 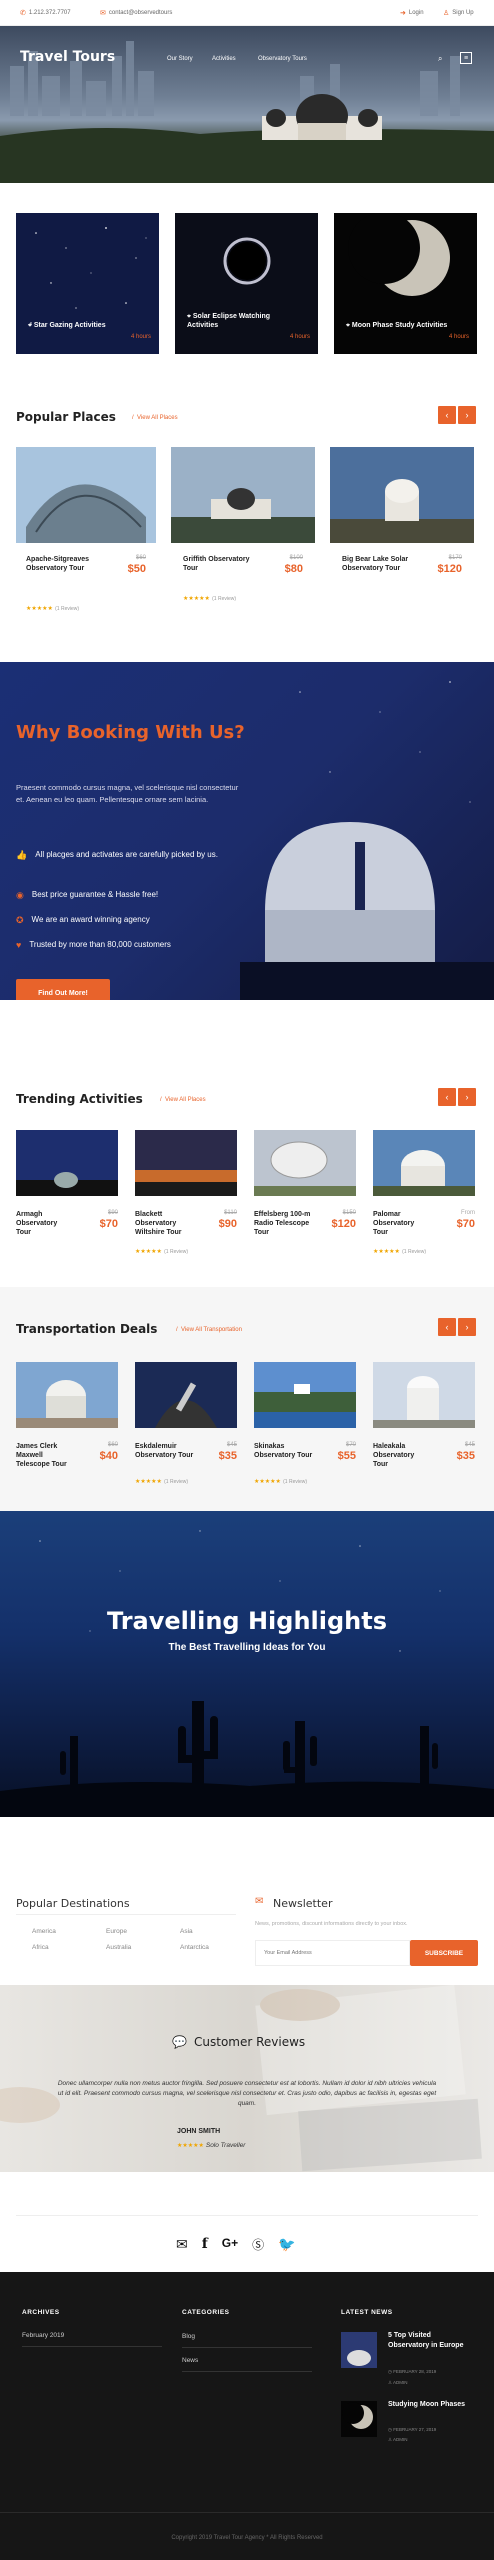 I want to click on nav-observatory-tours: Observatory Tours, so click(x=282, y=59).